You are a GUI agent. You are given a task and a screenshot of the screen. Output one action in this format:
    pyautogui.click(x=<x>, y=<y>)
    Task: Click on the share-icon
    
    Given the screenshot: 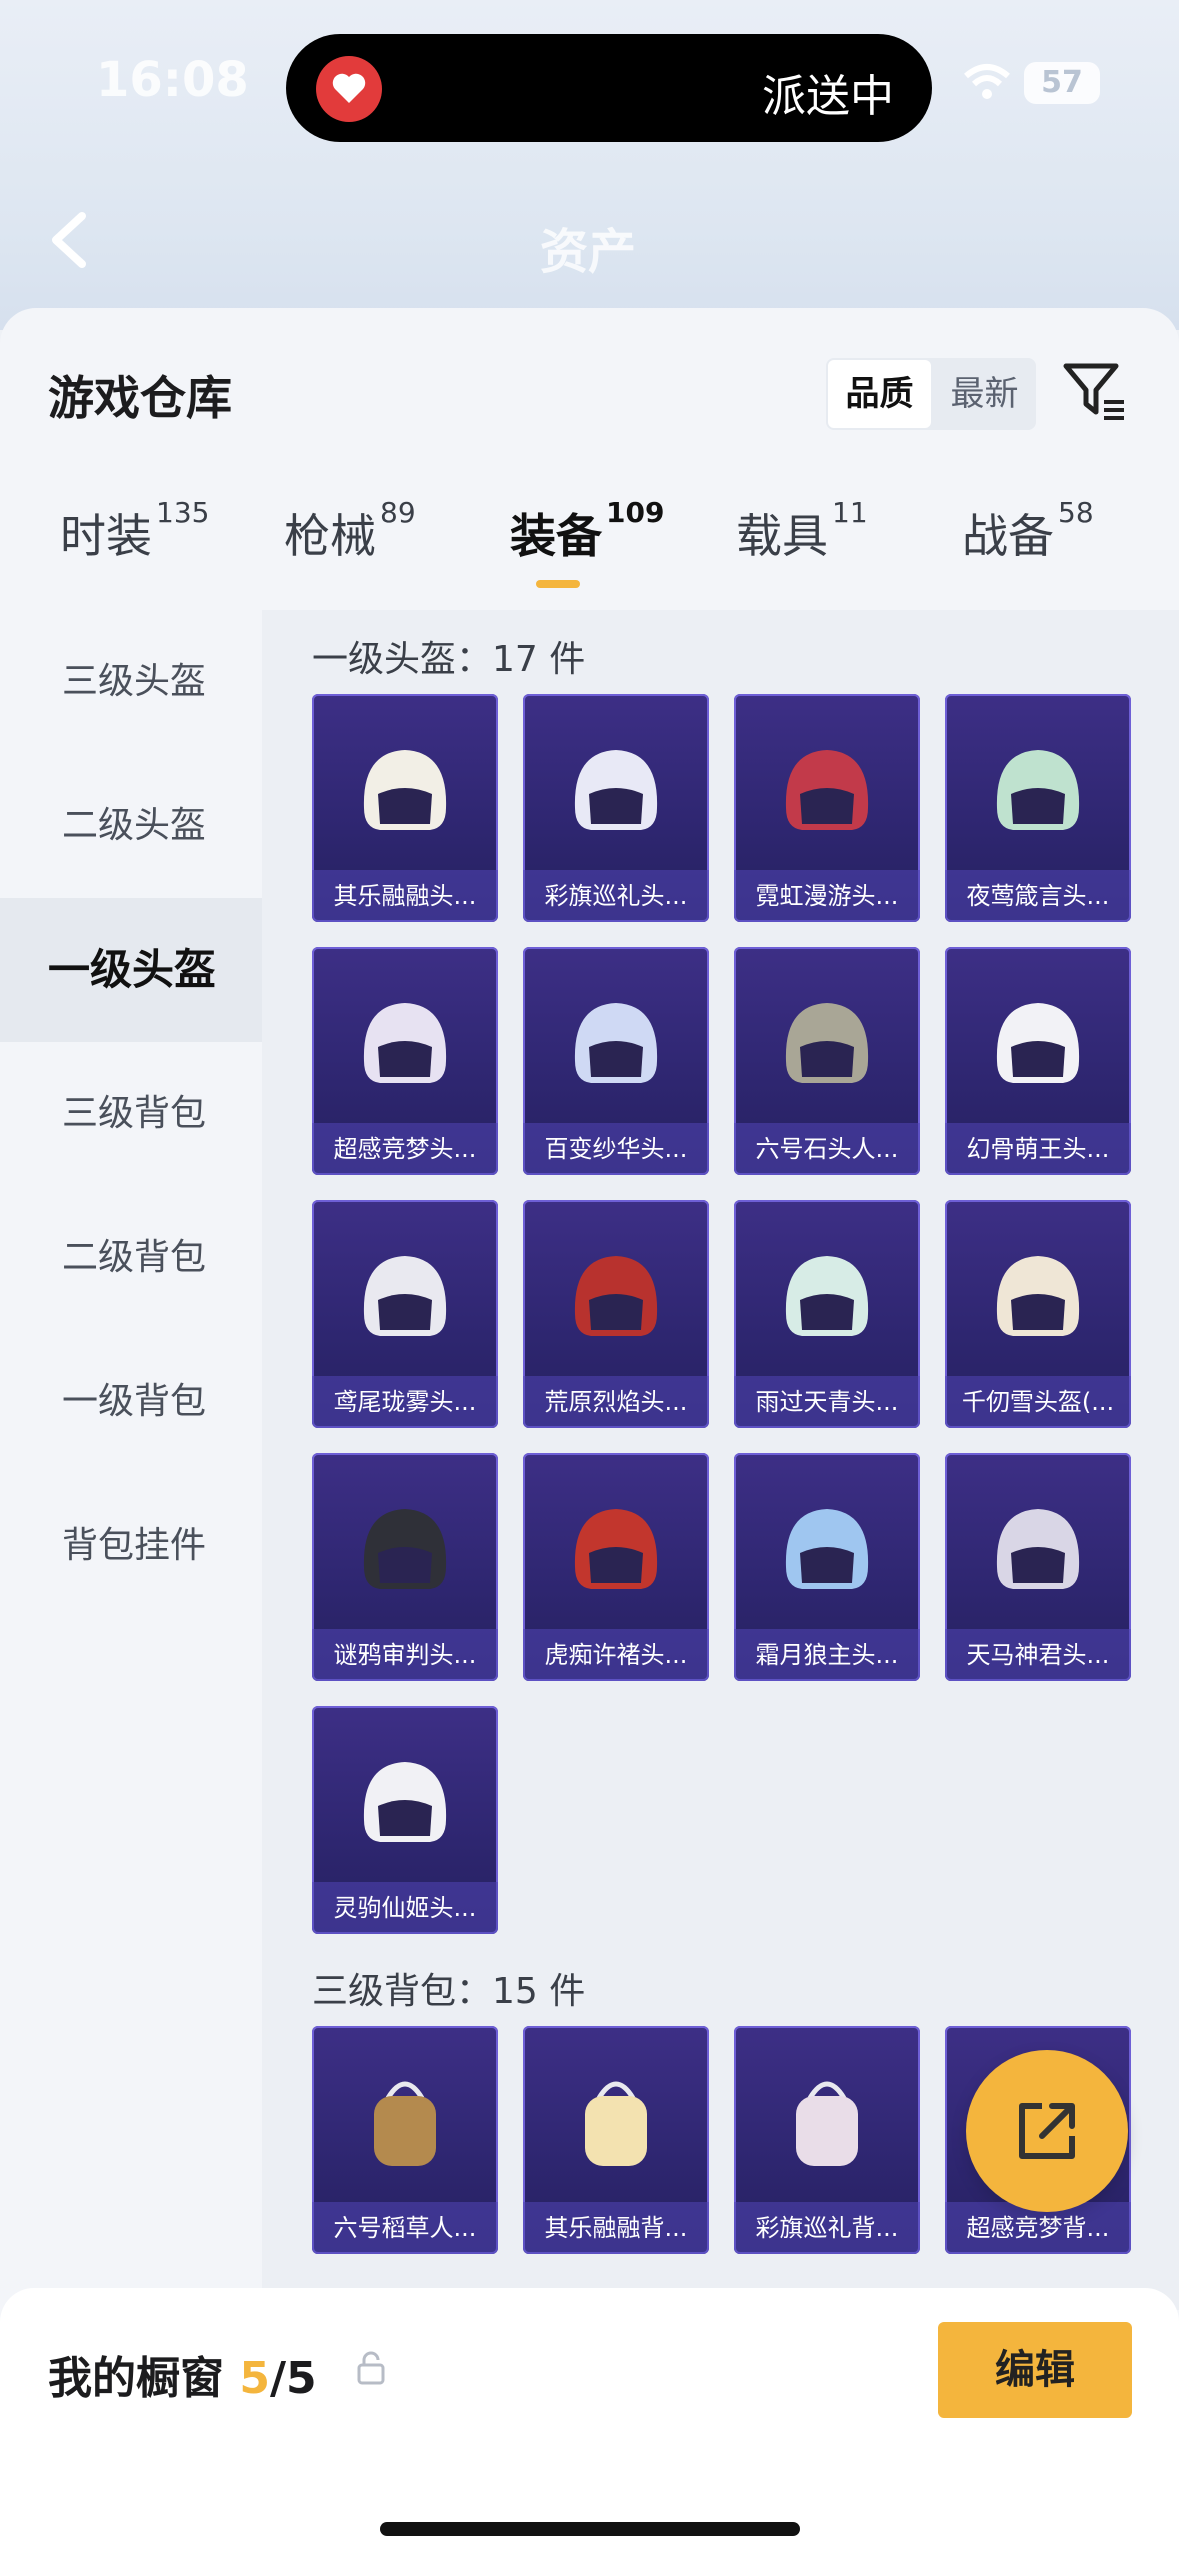 What is the action you would take?
    pyautogui.click(x=1047, y=2131)
    